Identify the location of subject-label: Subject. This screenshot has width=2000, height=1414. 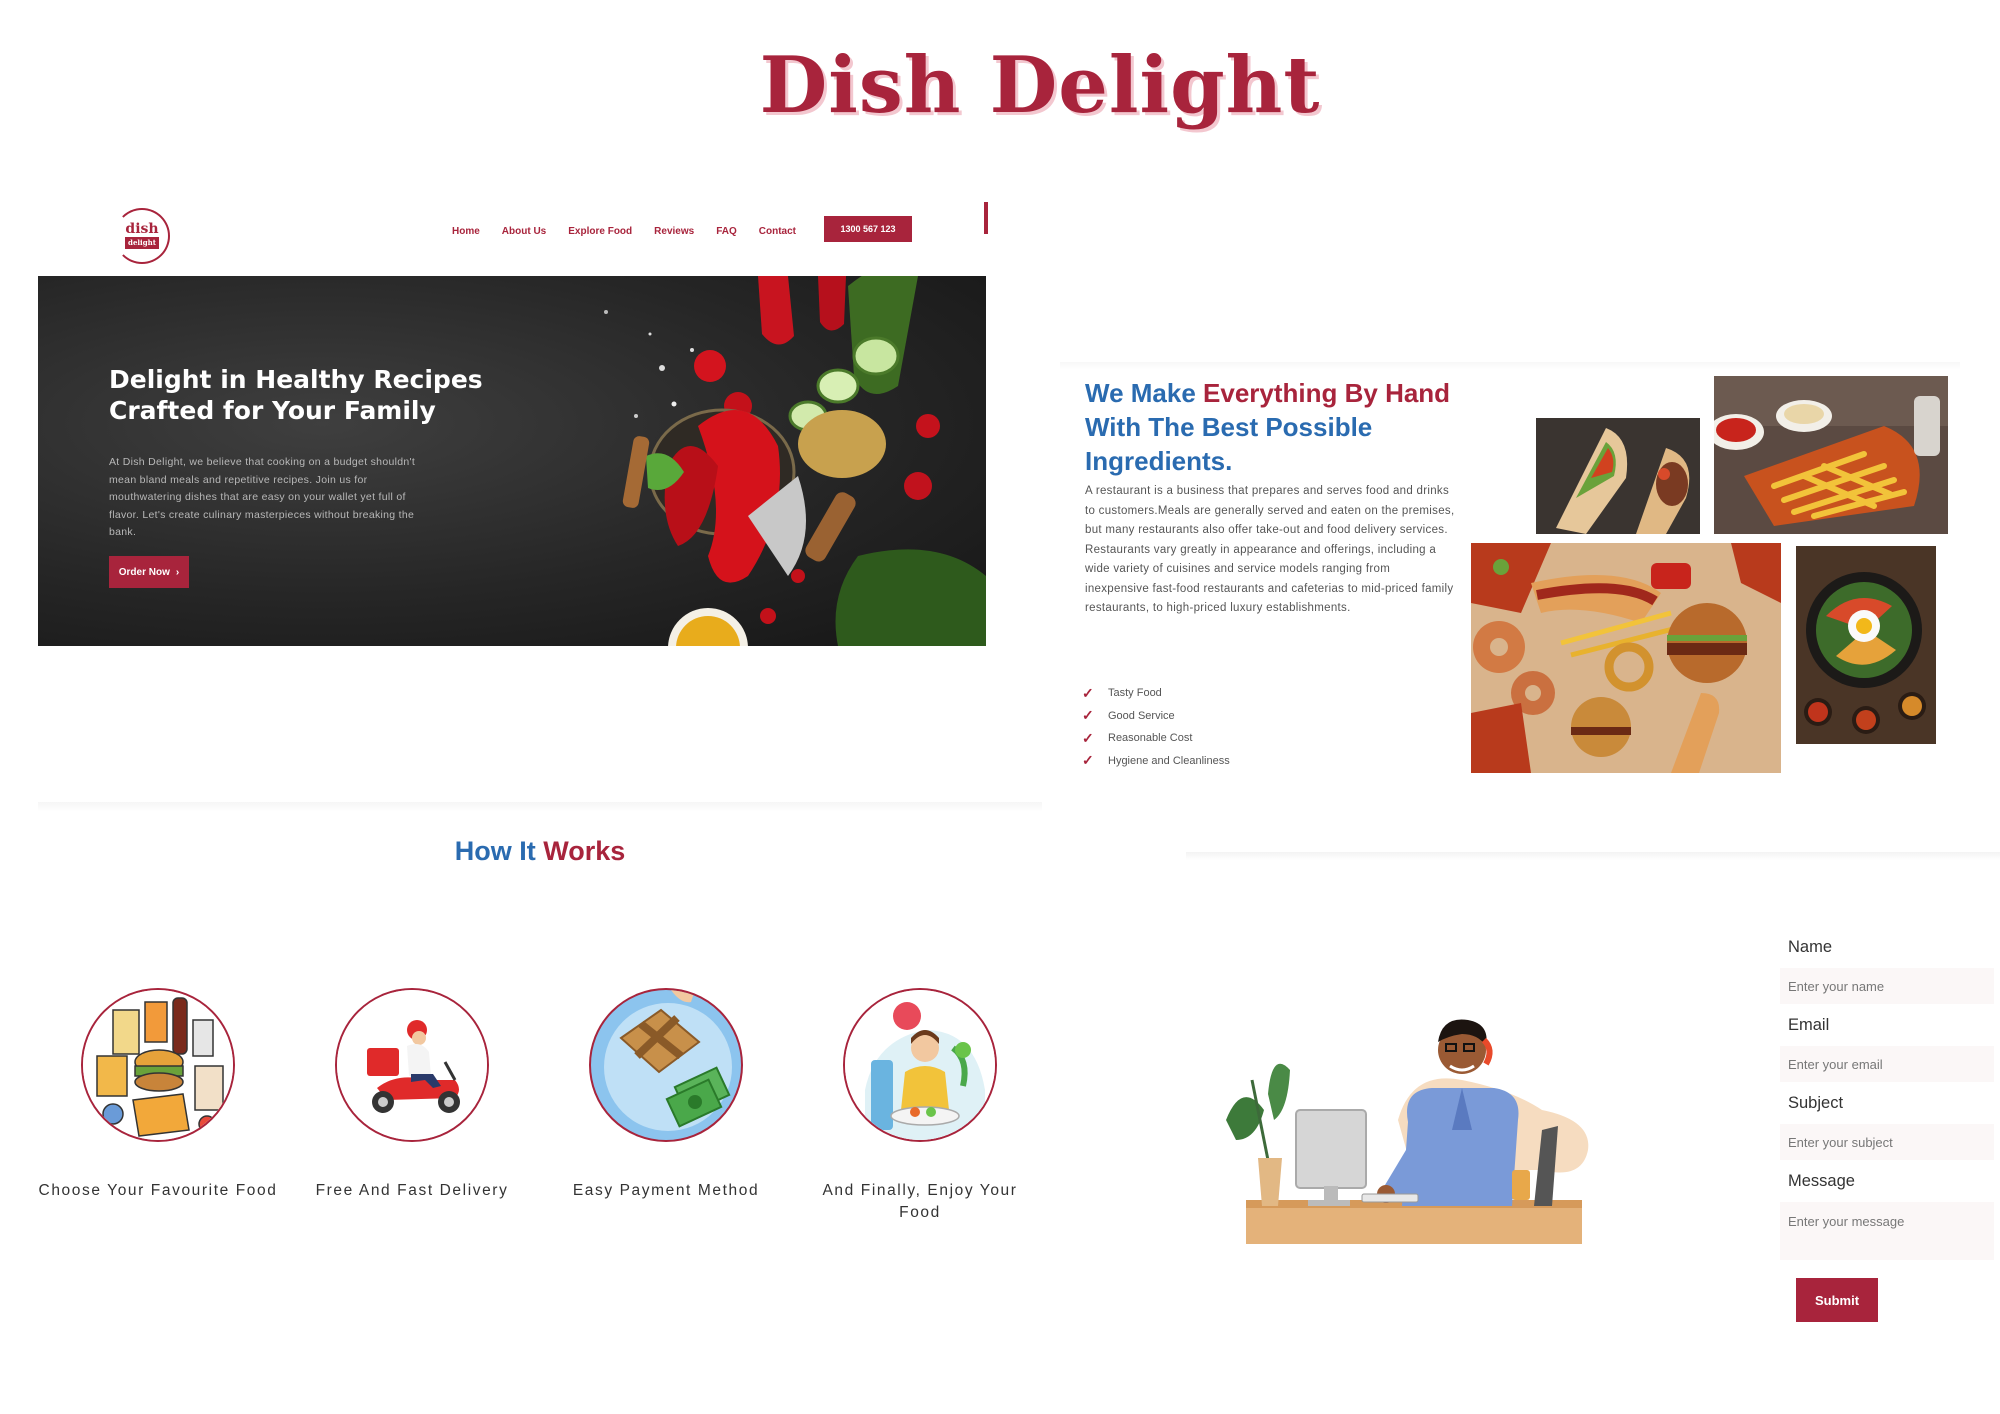
(1816, 1103).